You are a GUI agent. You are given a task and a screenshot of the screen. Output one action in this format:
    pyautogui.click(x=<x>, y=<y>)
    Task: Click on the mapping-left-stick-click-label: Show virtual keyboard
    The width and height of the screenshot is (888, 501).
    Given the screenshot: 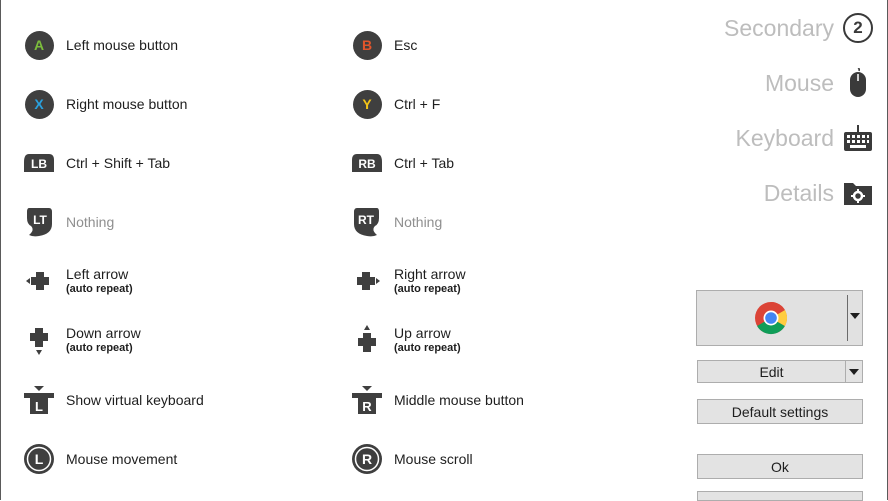 What is the action you would take?
    pyautogui.click(x=135, y=399)
    